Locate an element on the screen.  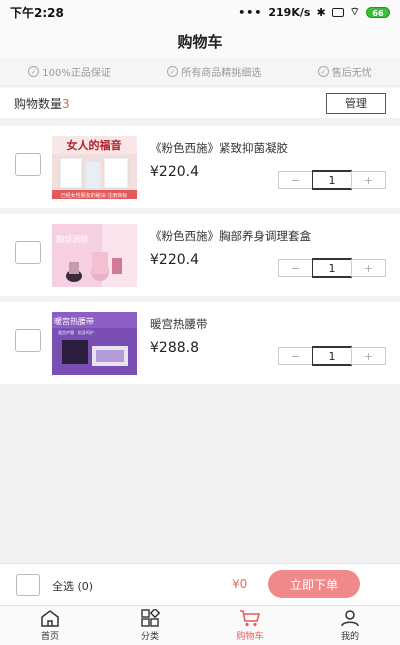
product-image-graphic: 女人的福音 已经女性朋友的秘诀·注册商标 is located at coordinates (94, 167).